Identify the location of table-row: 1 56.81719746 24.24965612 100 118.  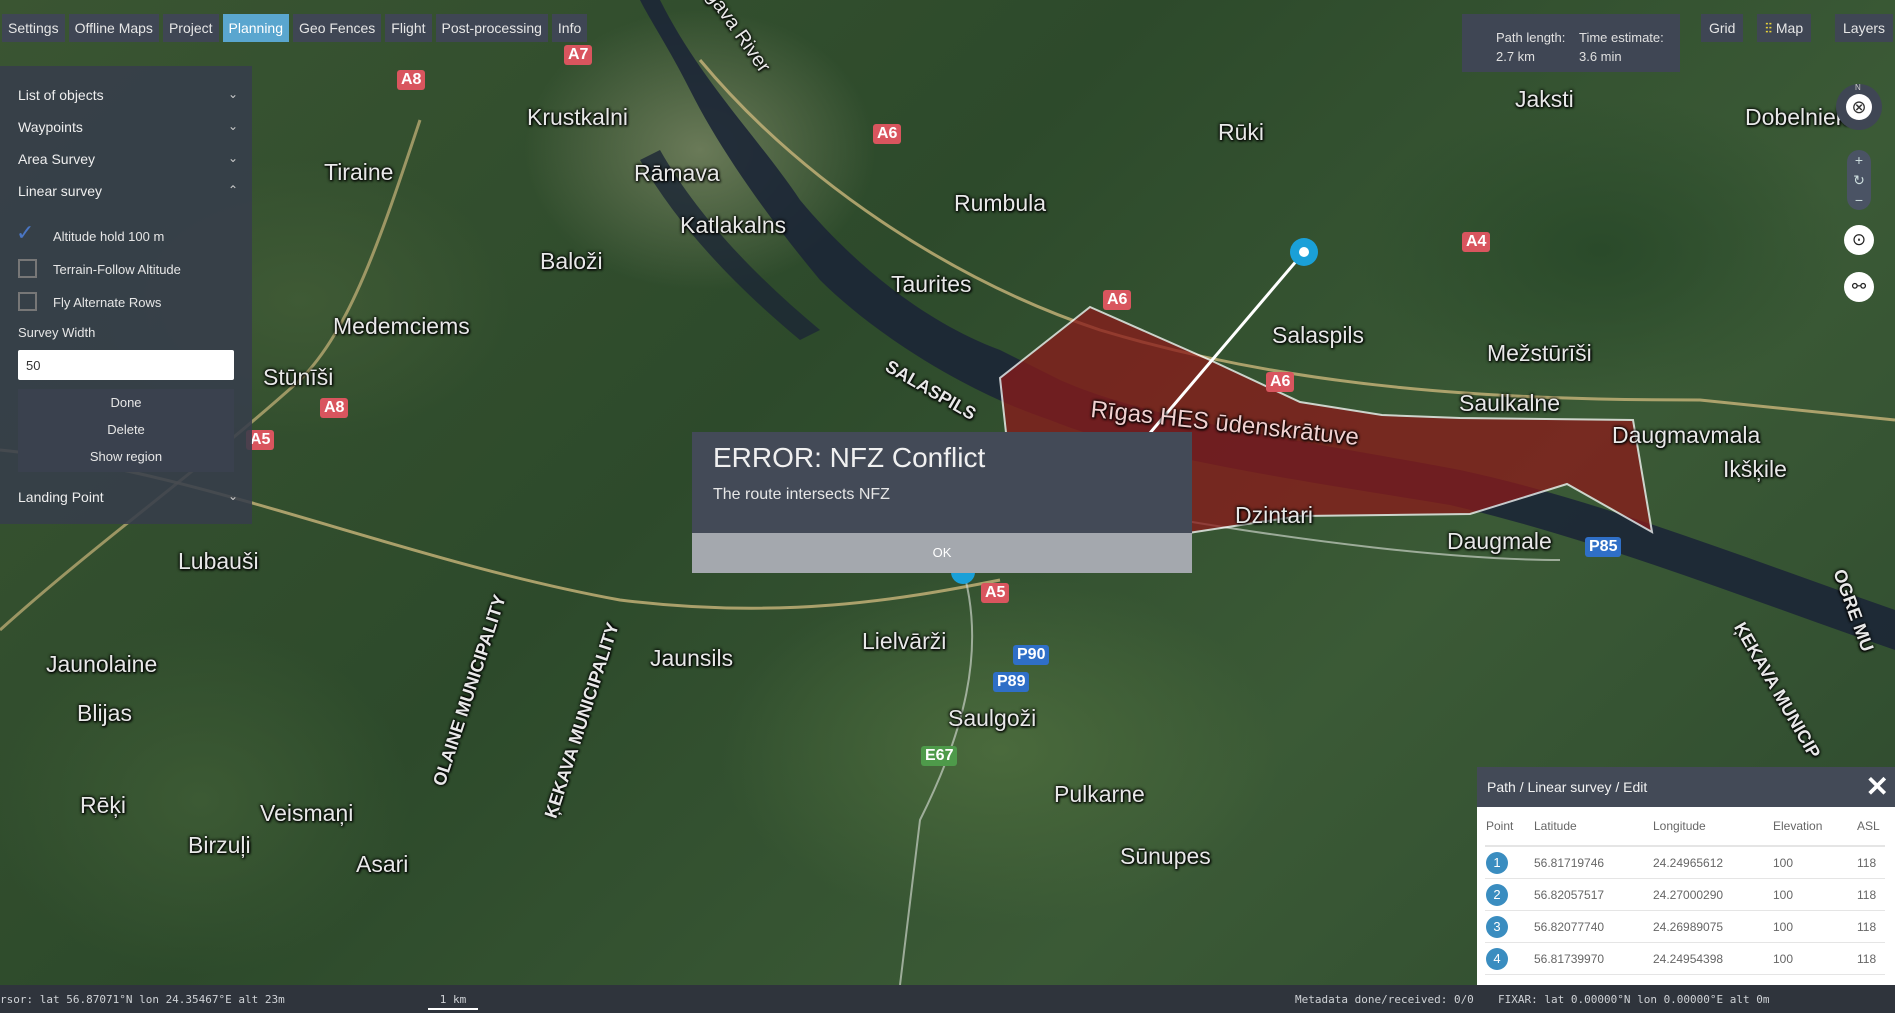
(1685, 862).